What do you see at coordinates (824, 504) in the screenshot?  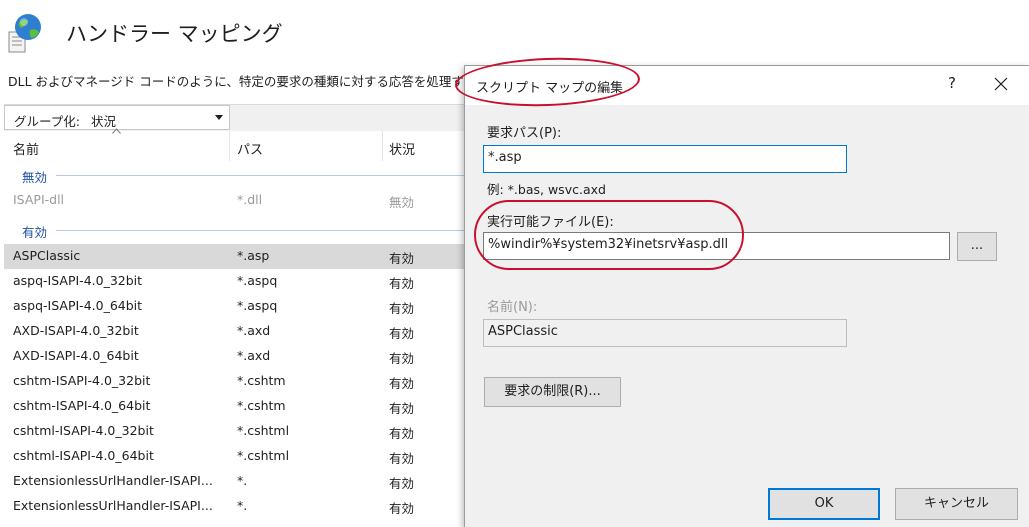 I see `ok-button: OK` at bounding box center [824, 504].